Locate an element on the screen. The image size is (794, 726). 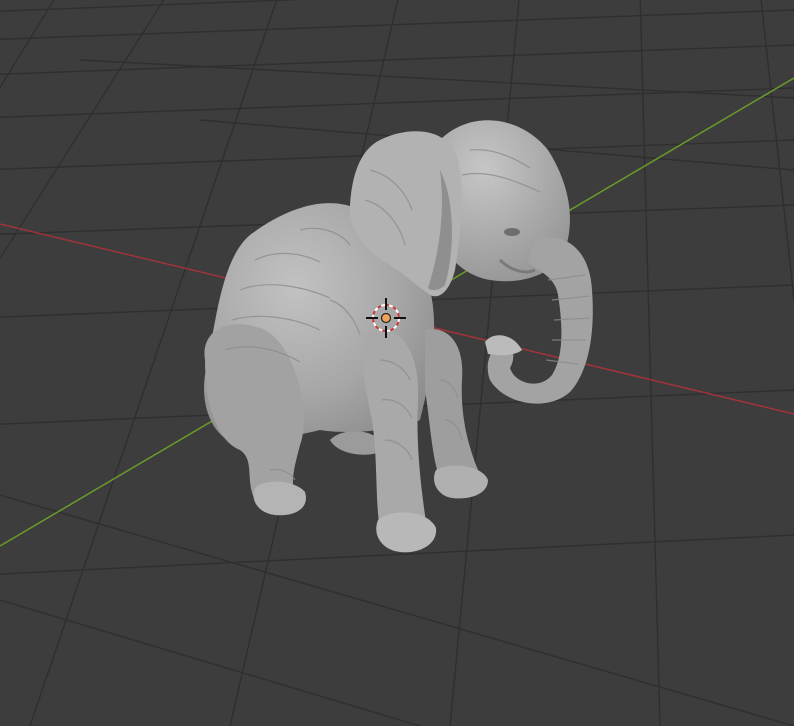
elephant-trunk-tip is located at coordinates (503, 345).